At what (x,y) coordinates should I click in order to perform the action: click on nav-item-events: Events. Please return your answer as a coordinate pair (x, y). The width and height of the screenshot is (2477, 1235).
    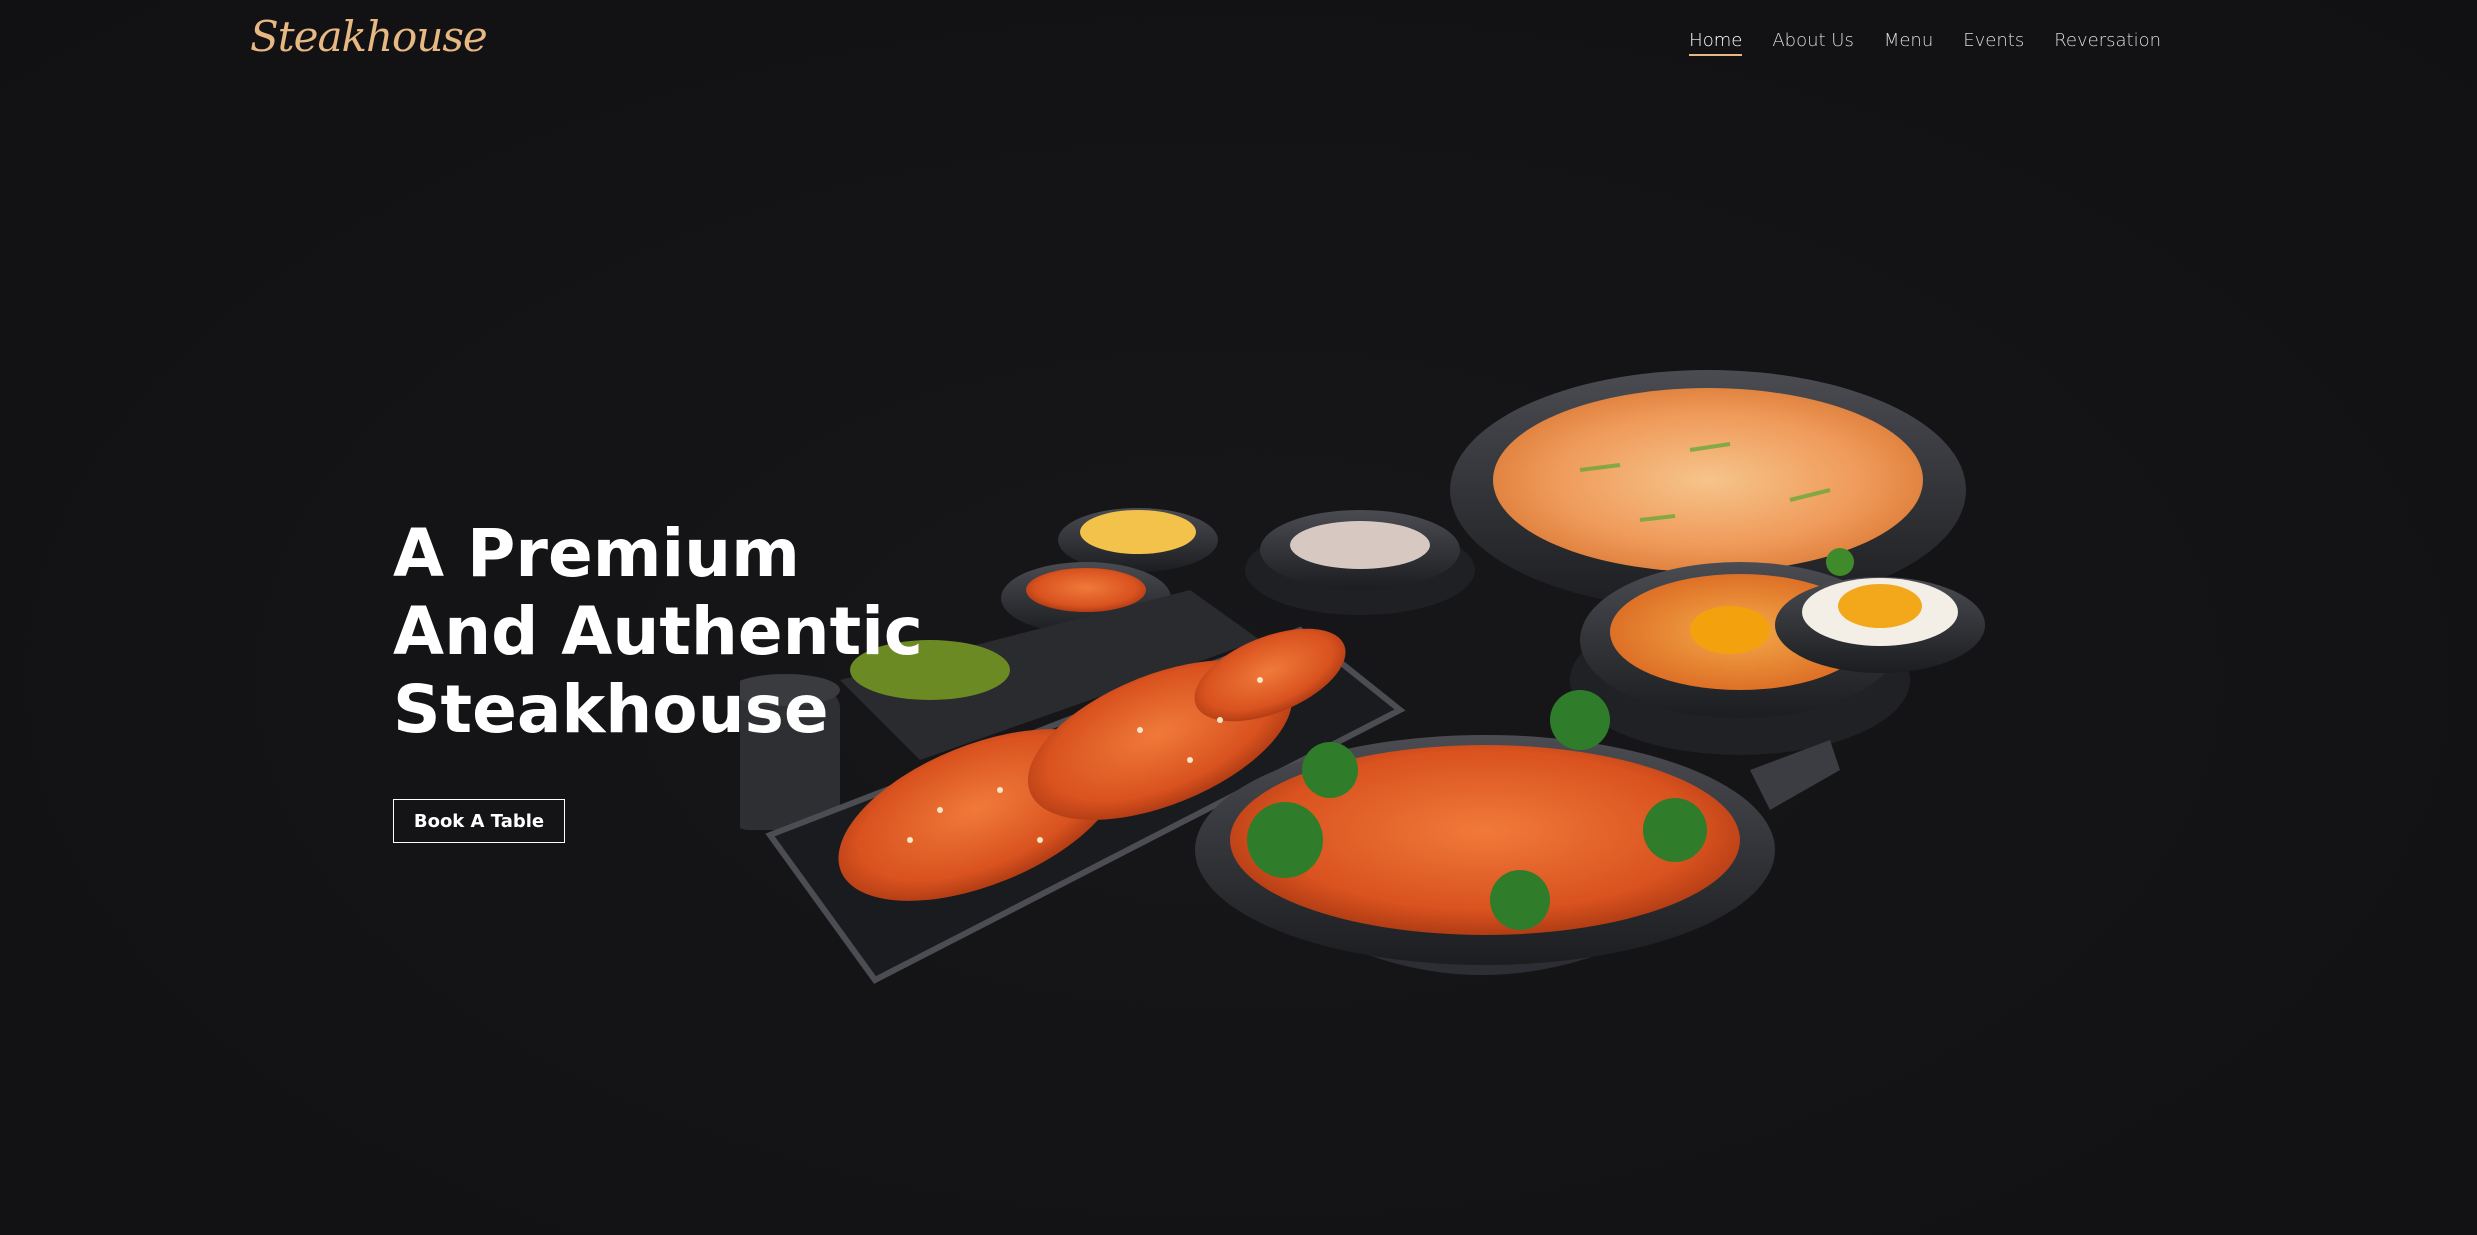
    Looking at the image, I should click on (1993, 43).